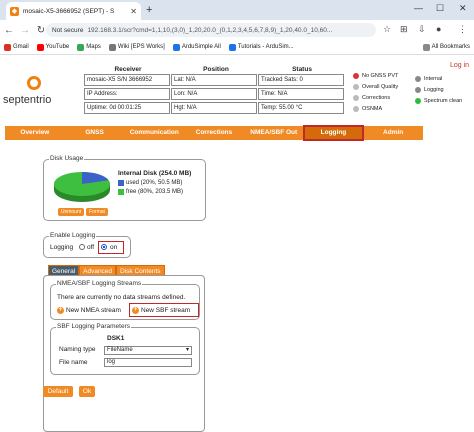 The width and height of the screenshot is (474, 432). Describe the element at coordinates (116, 338) in the screenshot. I see `disk-id: DSK1` at that location.